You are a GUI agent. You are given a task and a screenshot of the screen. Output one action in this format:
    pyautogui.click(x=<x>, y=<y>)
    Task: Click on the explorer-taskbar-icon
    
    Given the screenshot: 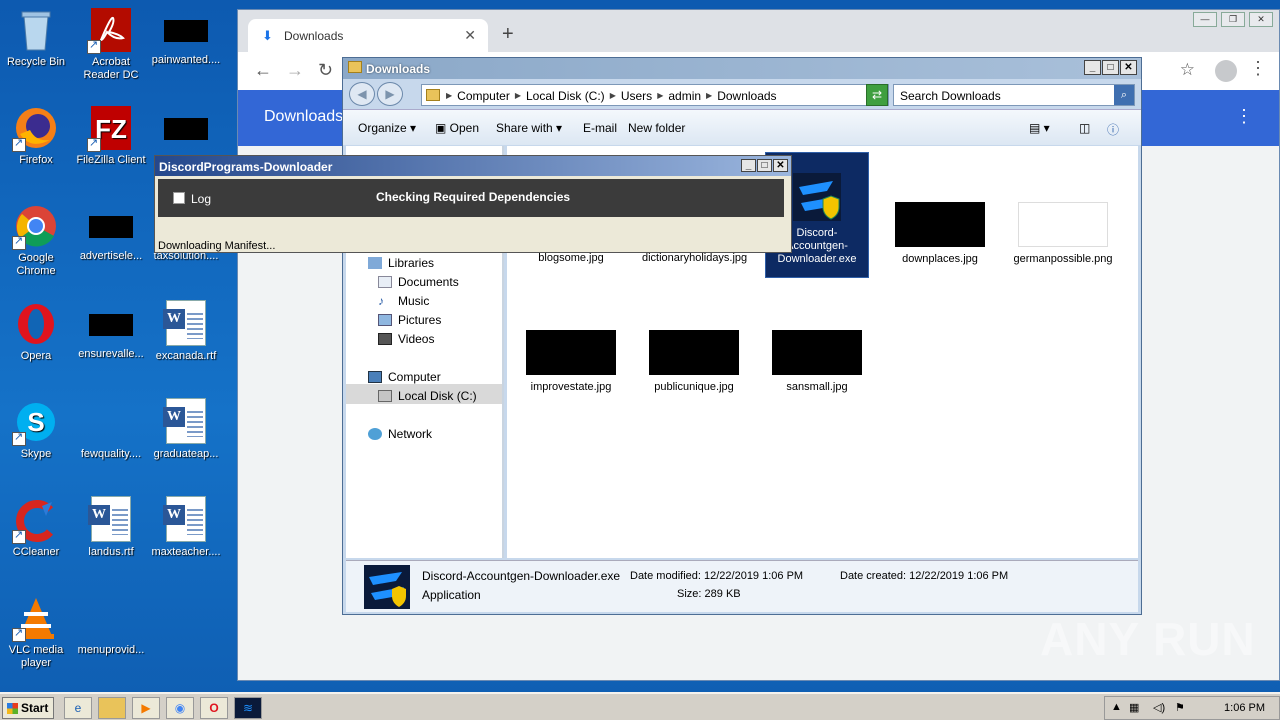 What is the action you would take?
    pyautogui.click(x=112, y=708)
    